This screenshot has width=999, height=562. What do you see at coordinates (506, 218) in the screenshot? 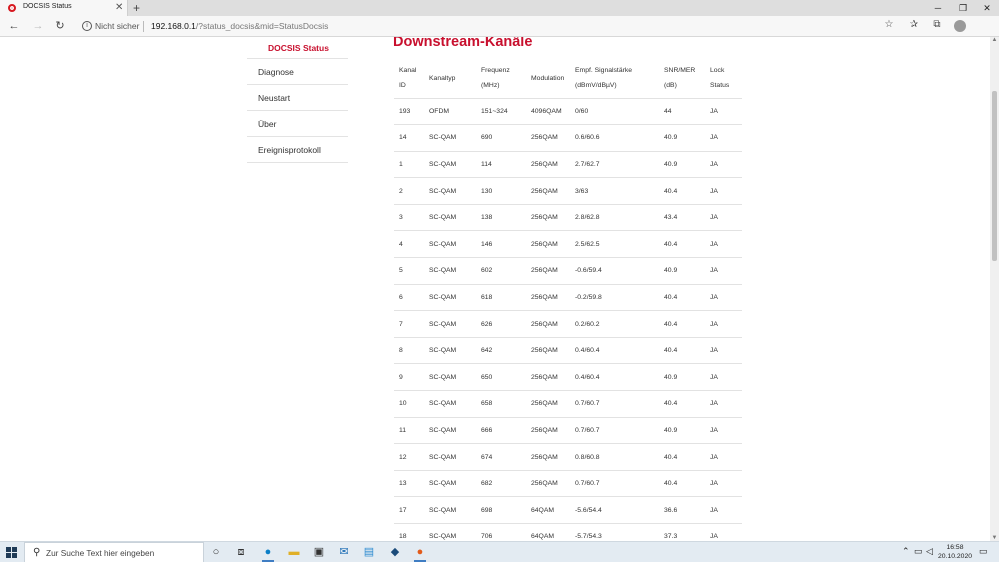
I see `cell-frequenz: 138` at bounding box center [506, 218].